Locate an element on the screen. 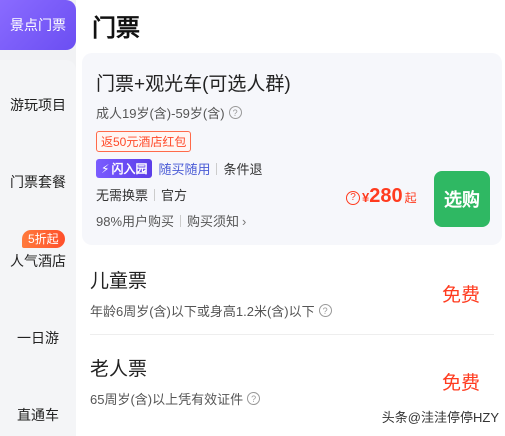 Image resolution: width=505 pixels, height=436 pixels. chevron-right-icon: › is located at coordinates (244, 221).